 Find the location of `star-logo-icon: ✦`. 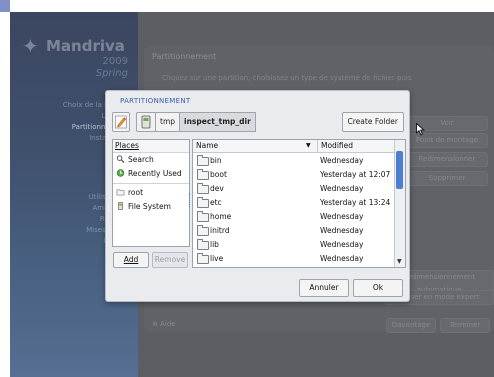

star-logo-icon: ✦ is located at coordinates (30, 46).